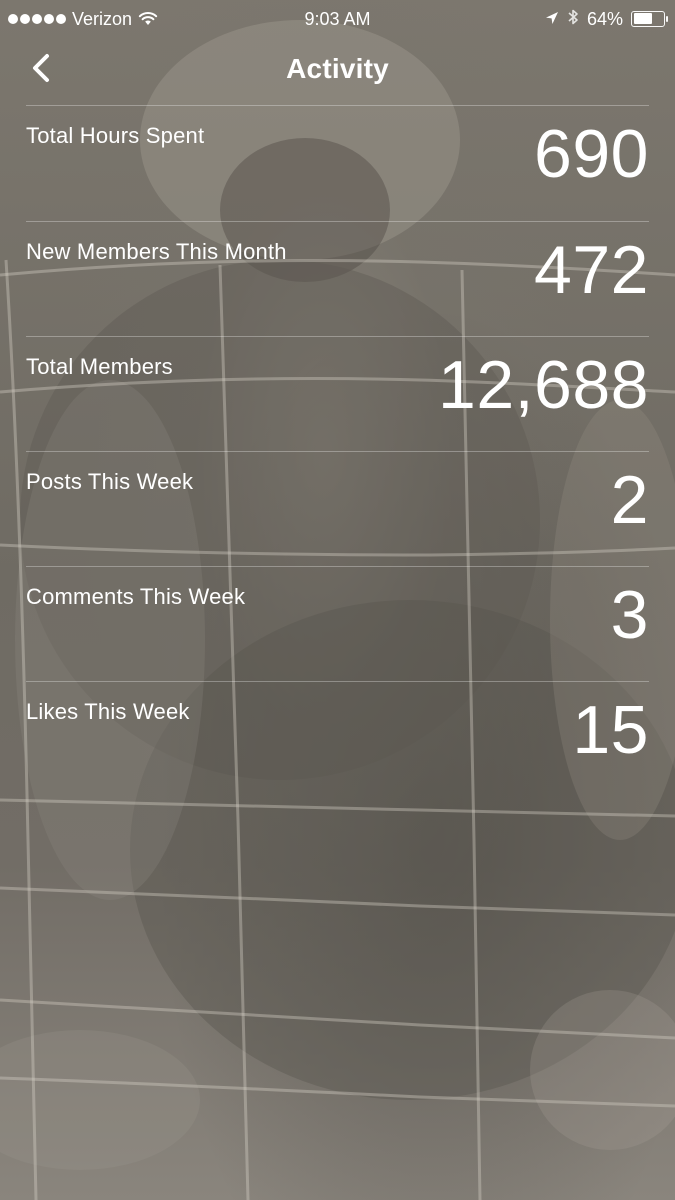 Image resolution: width=675 pixels, height=1200 pixels. What do you see at coordinates (573, 18) in the screenshot?
I see `bluetooth-icon` at bounding box center [573, 18].